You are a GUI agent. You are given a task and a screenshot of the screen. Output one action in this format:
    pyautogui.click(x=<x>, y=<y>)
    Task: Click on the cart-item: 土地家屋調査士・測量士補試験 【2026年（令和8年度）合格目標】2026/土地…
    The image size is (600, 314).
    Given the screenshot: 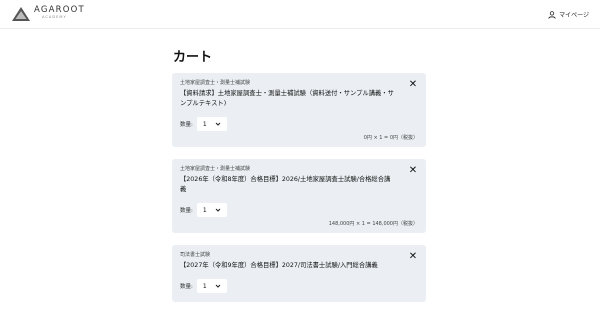 What is the action you would take?
    pyautogui.click(x=299, y=196)
    